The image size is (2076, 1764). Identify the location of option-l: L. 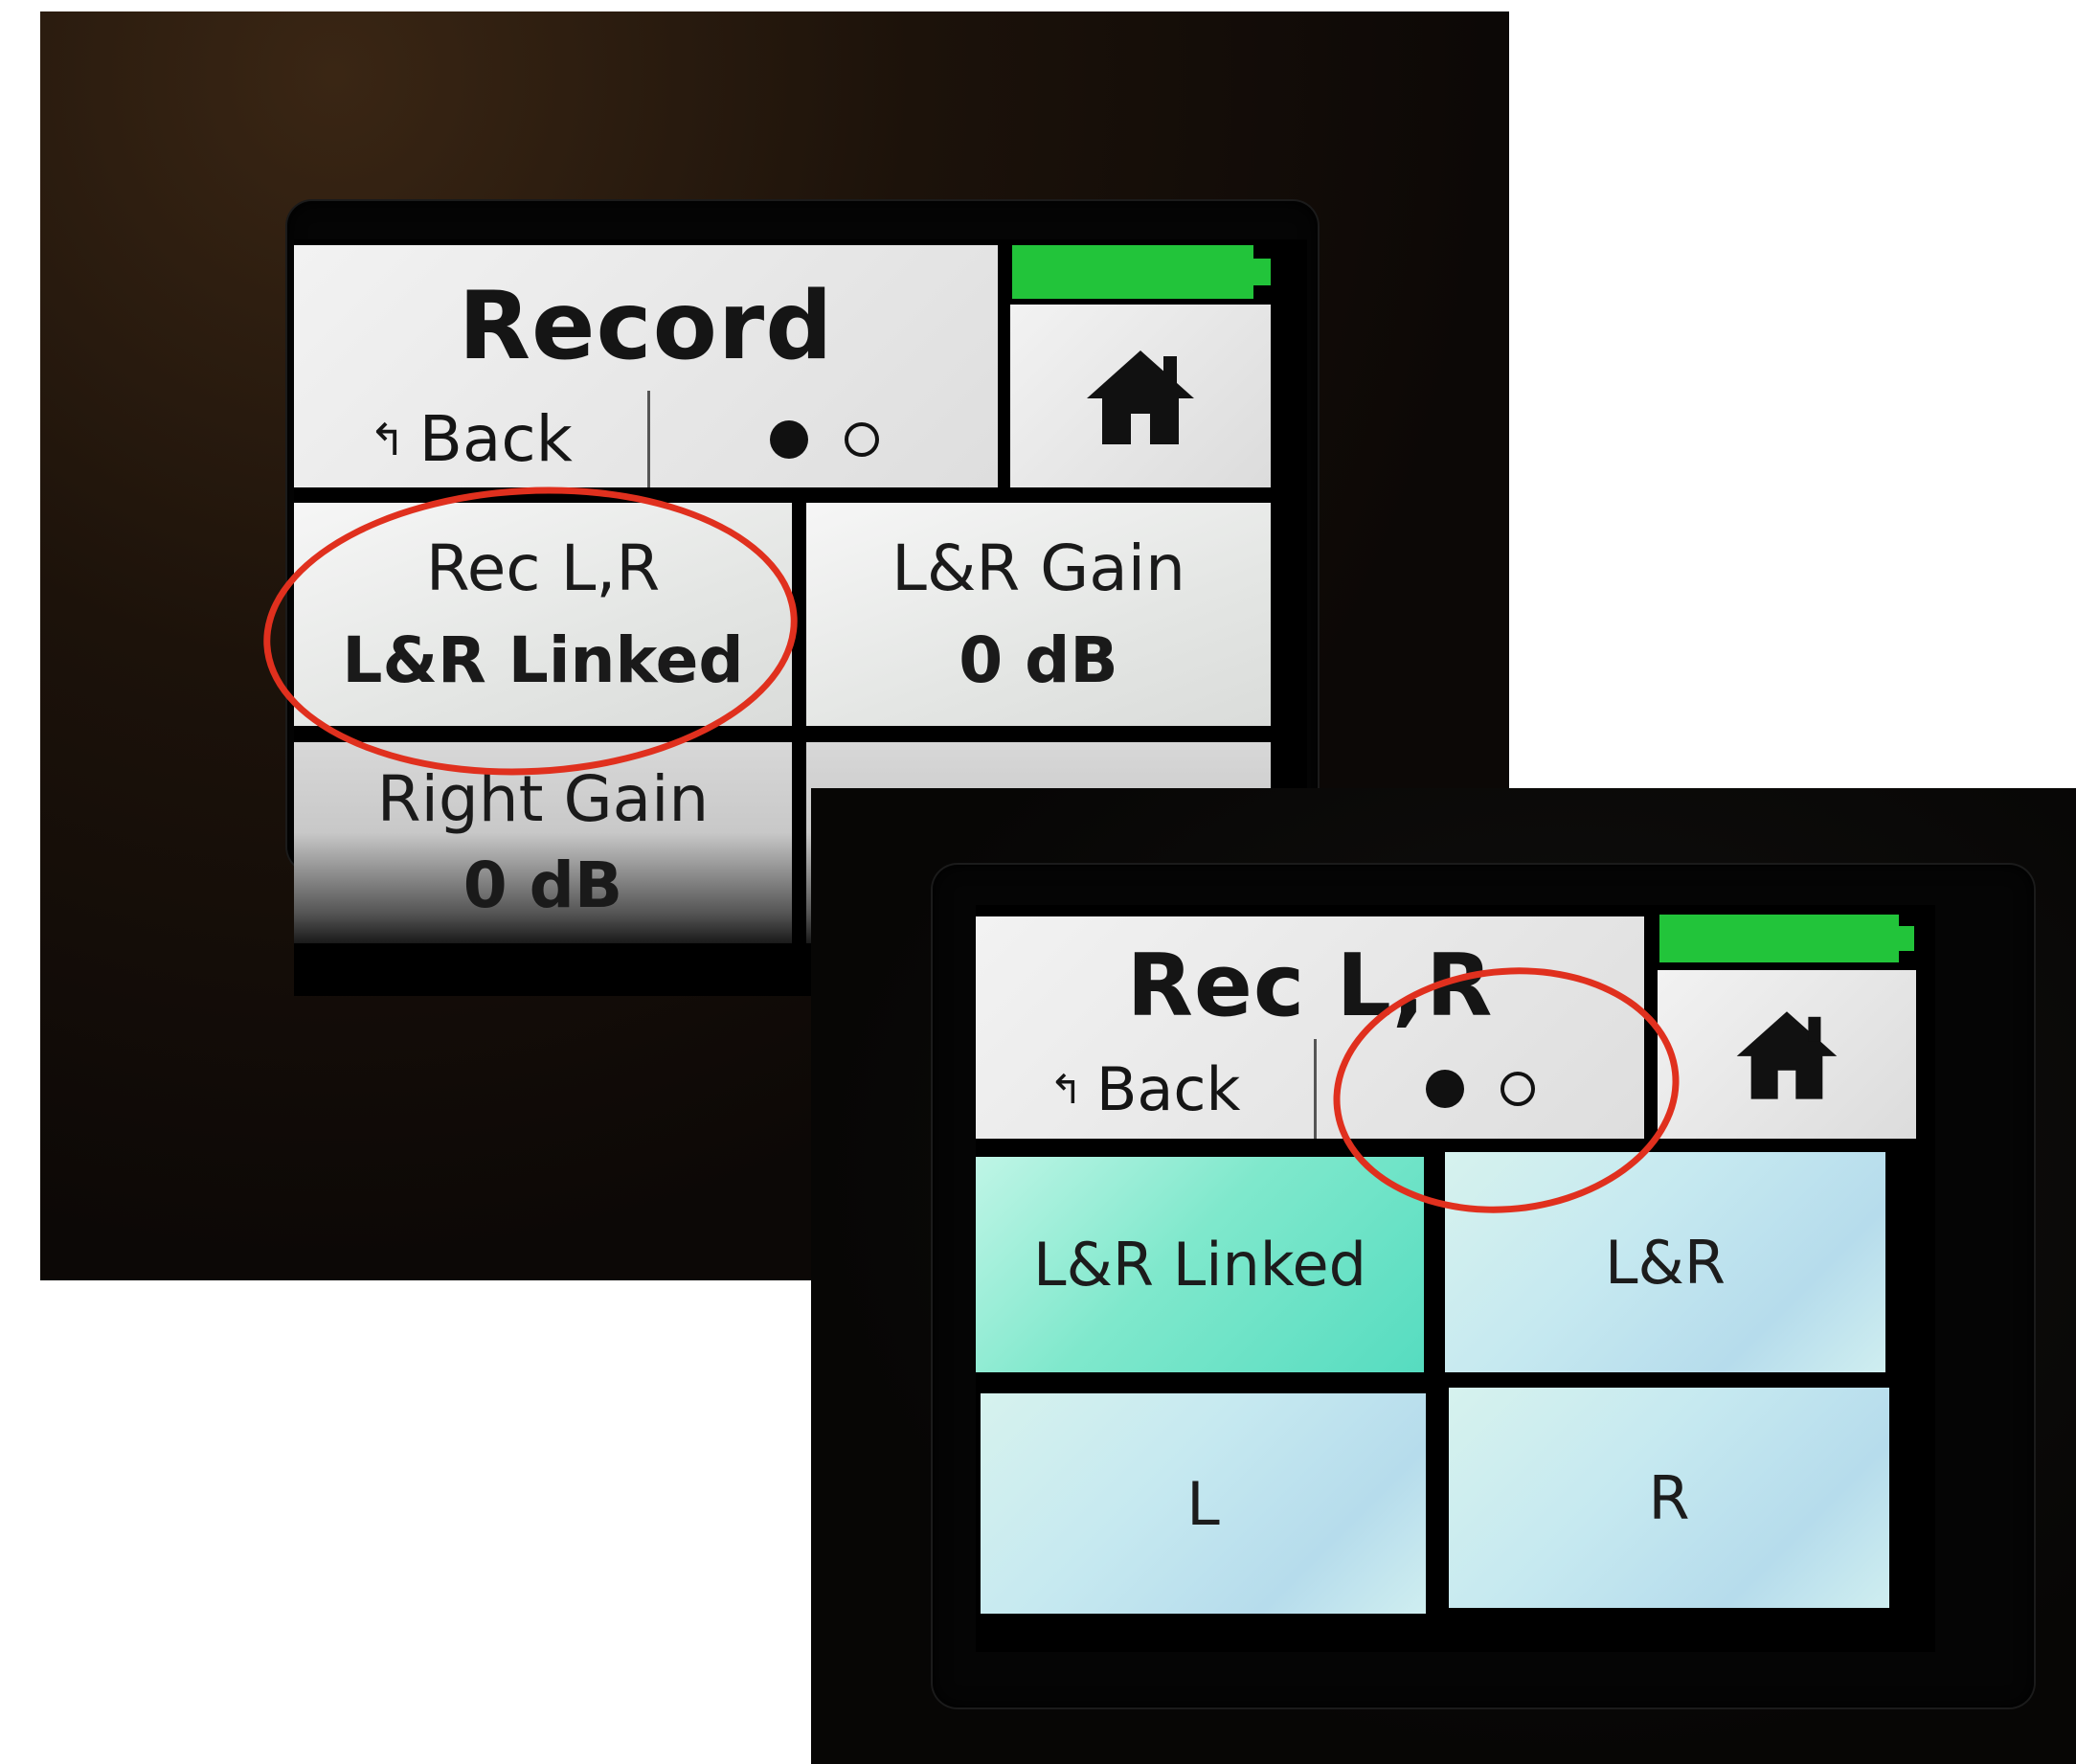
(1203, 1503).